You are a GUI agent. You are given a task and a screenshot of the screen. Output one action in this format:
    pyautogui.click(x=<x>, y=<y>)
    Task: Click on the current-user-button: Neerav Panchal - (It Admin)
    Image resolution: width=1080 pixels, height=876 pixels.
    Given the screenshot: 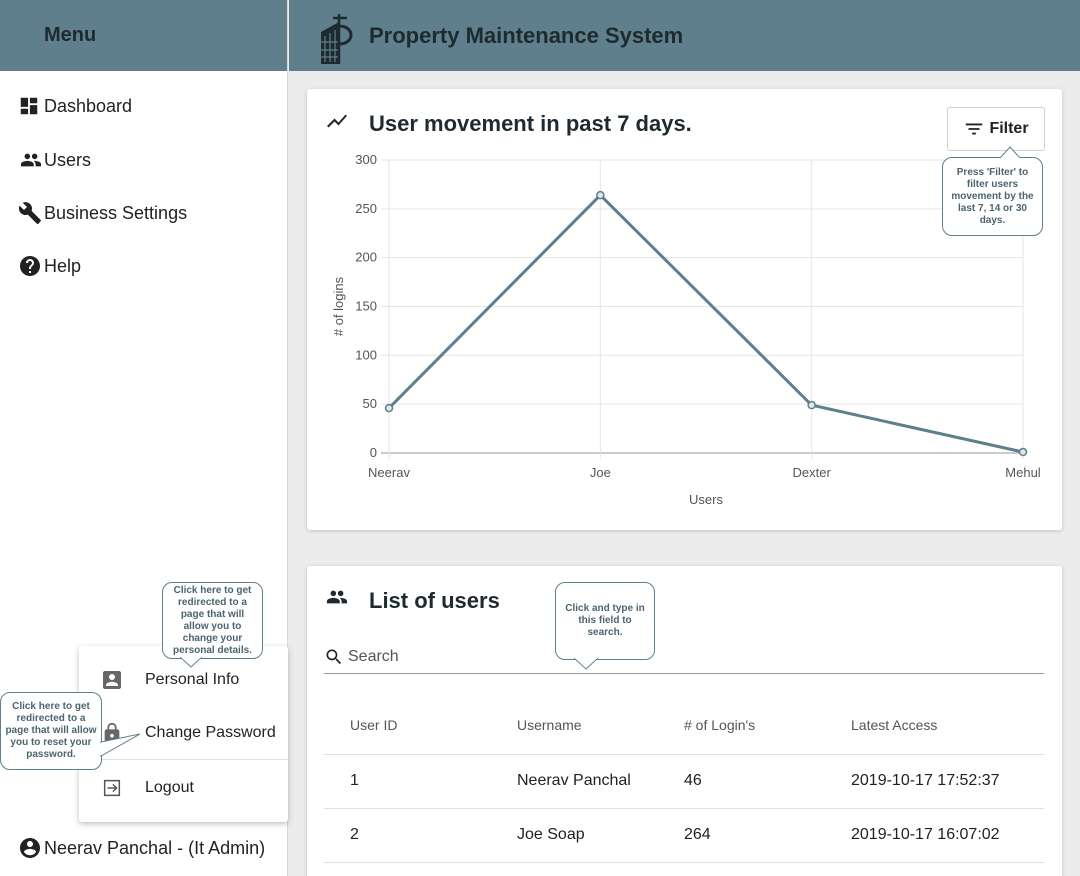 What is the action you would take?
    pyautogui.click(x=141, y=848)
    